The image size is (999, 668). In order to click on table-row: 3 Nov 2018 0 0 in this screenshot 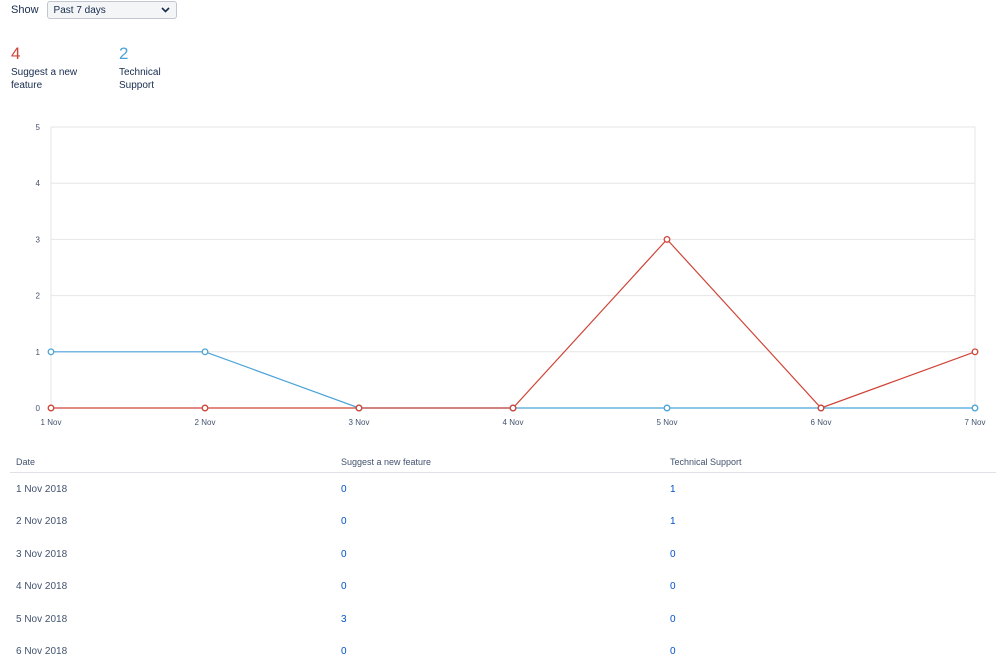, I will do `click(503, 554)`.